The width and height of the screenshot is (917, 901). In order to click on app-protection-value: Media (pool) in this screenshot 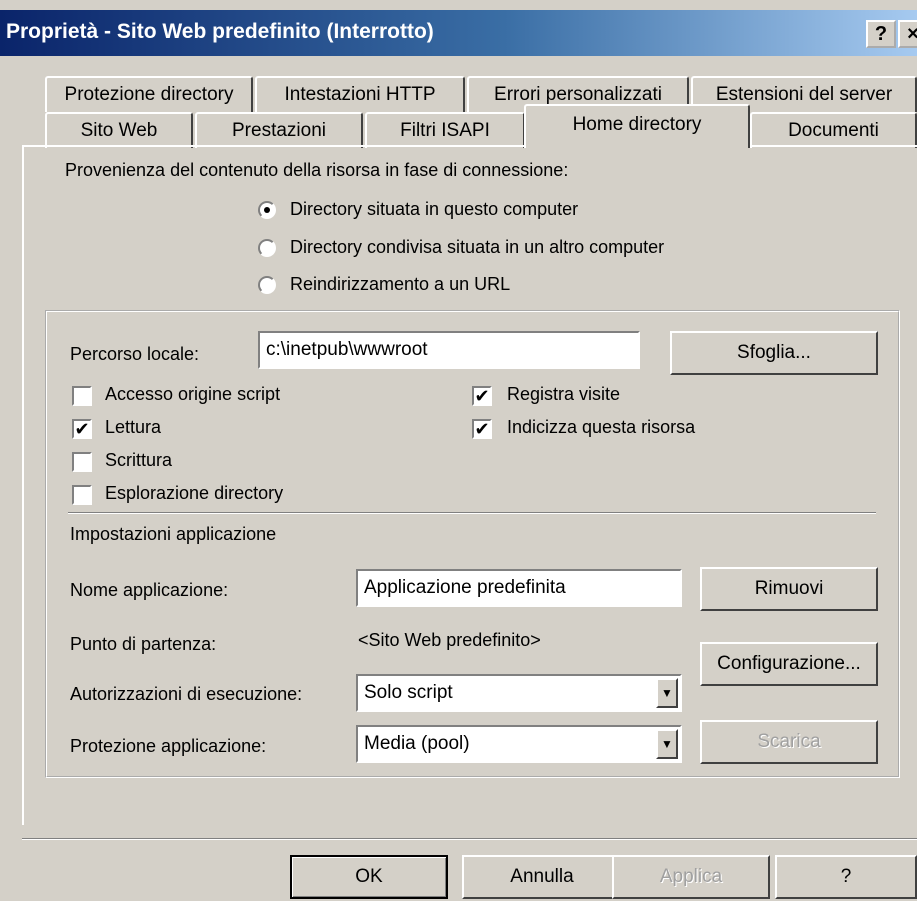, I will do `click(417, 743)`.